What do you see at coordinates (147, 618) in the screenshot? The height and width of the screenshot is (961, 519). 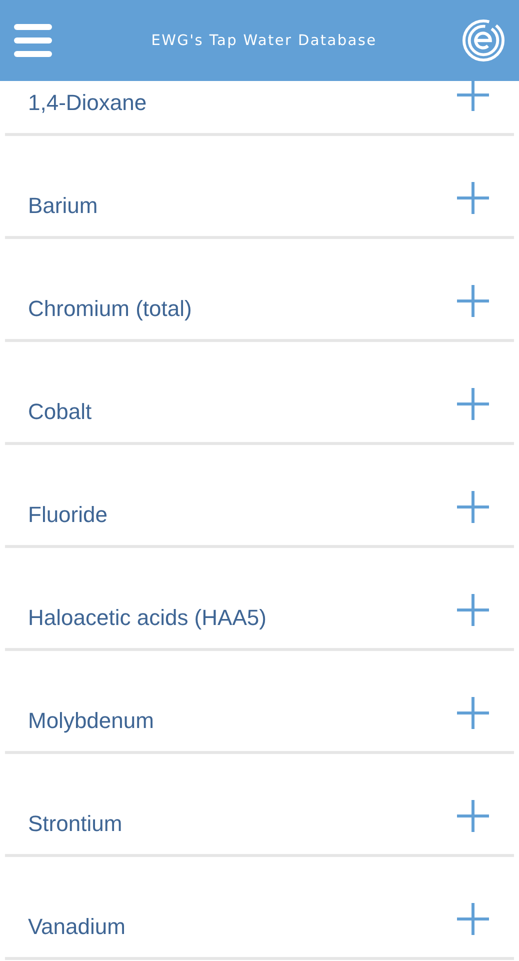 I see `contaminant-name: Haloacetic acids (HAA5)` at bounding box center [147, 618].